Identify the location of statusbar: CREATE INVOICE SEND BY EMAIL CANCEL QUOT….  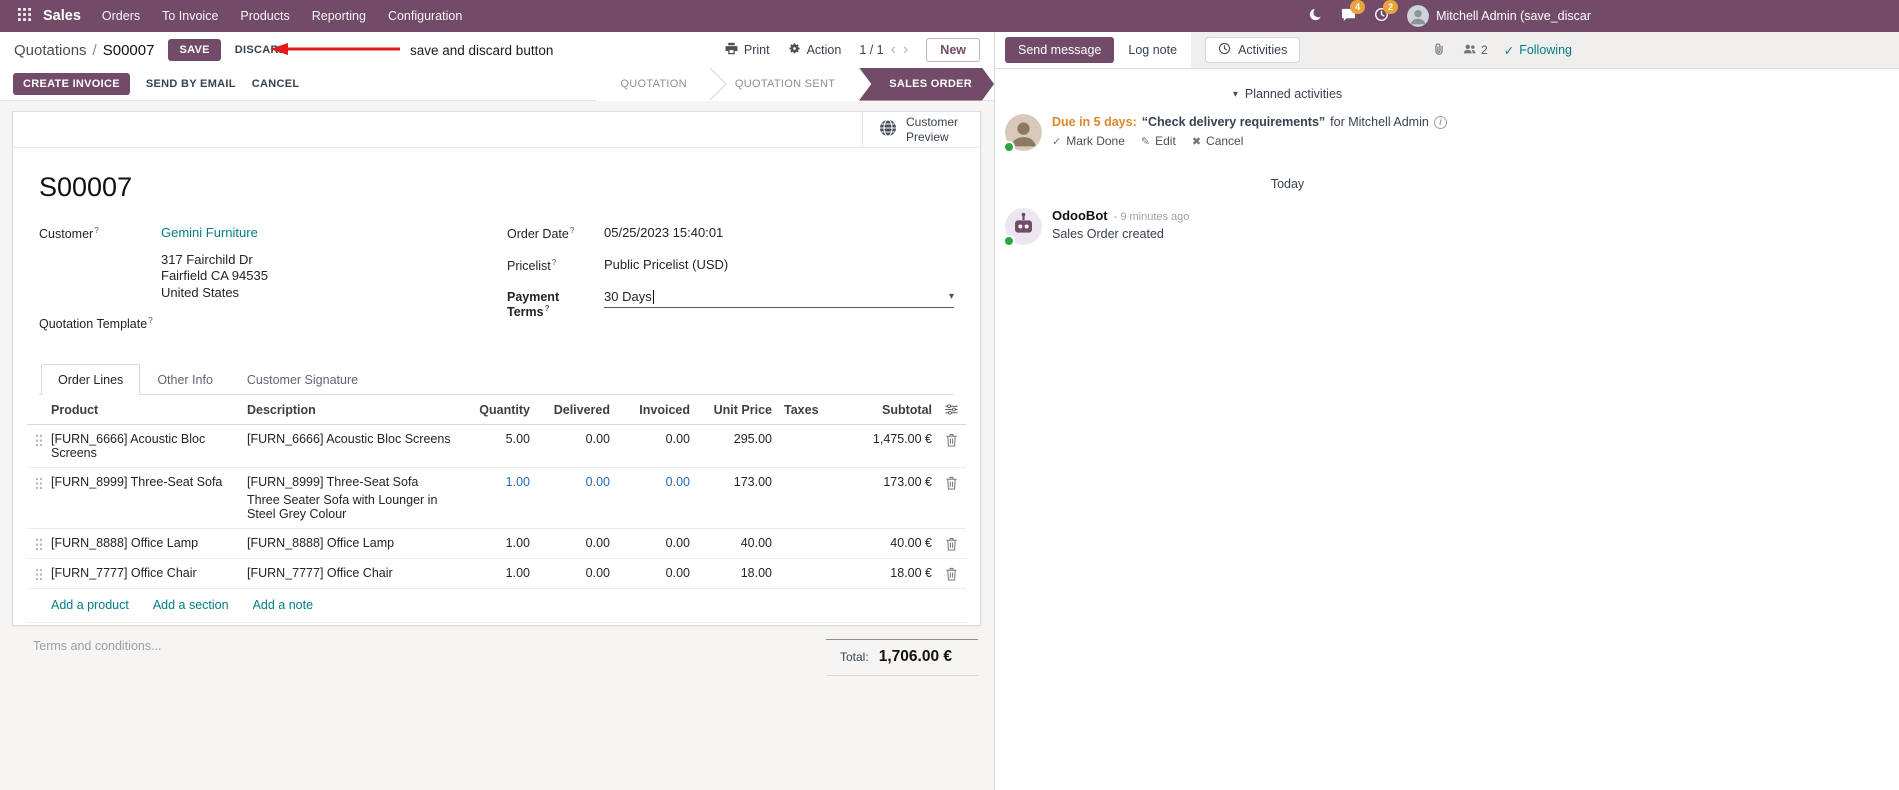
(497, 84).